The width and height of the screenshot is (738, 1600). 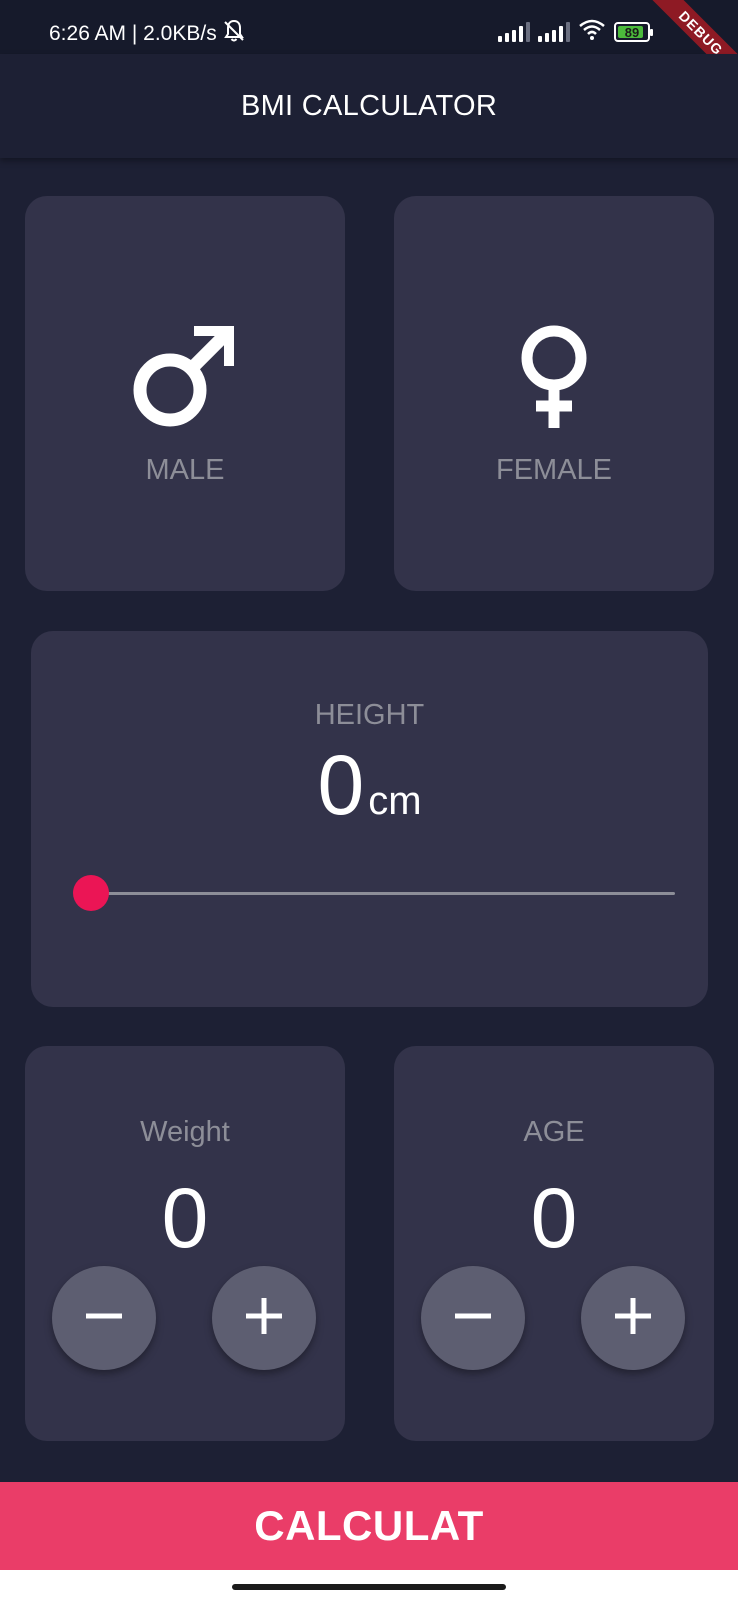 I want to click on height-unit: cm, so click(x=395, y=801).